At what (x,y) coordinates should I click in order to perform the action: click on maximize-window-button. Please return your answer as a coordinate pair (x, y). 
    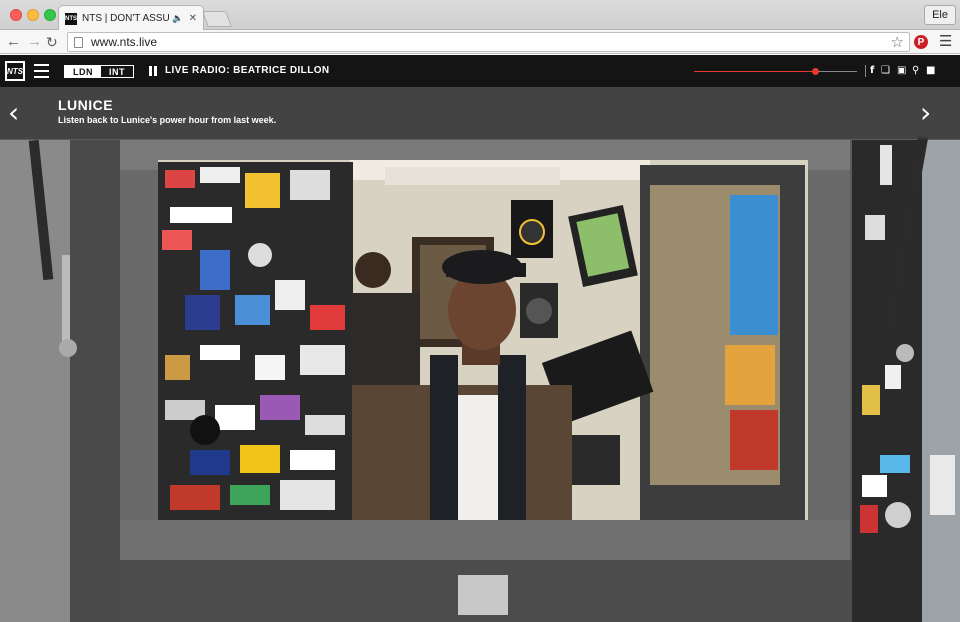
    Looking at the image, I should click on (50, 15).